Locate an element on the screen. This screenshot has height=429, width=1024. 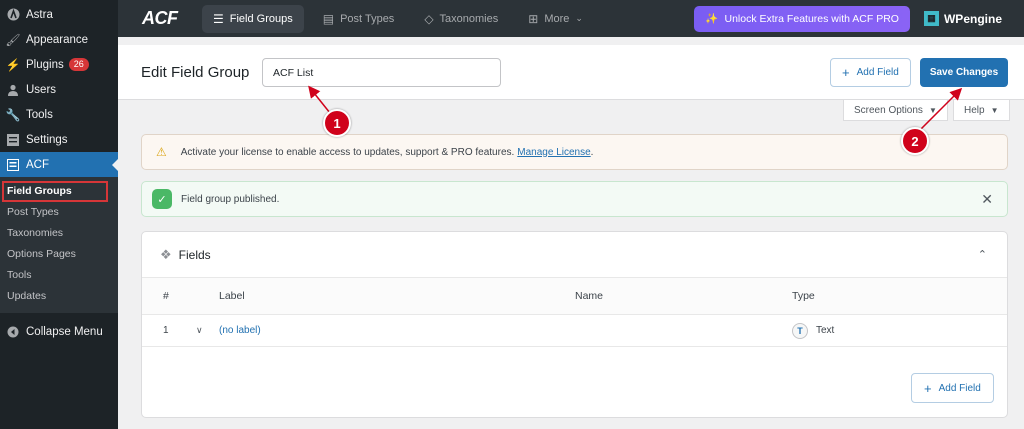
plugins-update-badge: 26 is located at coordinates (78, 64).